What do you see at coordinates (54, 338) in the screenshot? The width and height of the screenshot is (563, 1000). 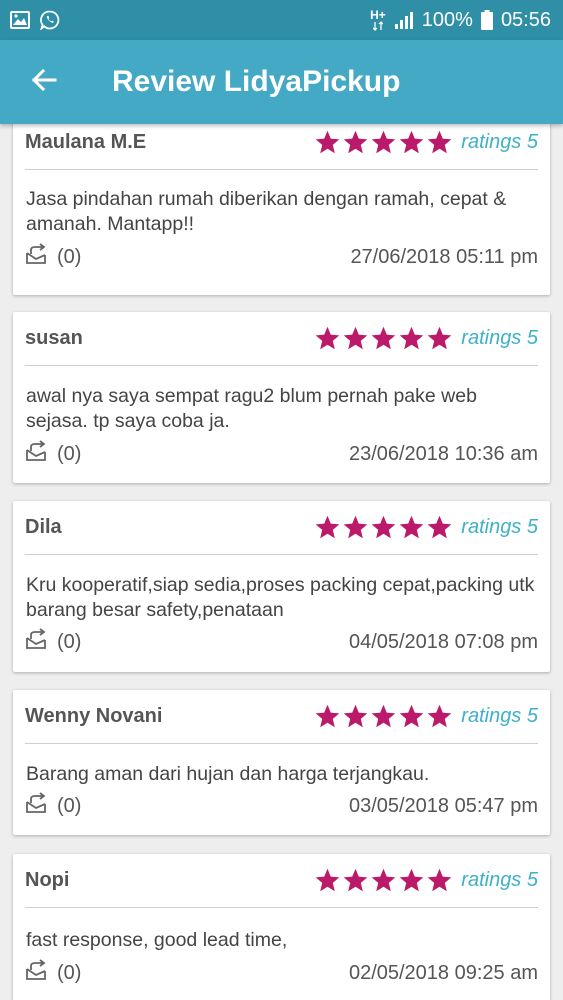 I see `reviewer-name: susan` at bounding box center [54, 338].